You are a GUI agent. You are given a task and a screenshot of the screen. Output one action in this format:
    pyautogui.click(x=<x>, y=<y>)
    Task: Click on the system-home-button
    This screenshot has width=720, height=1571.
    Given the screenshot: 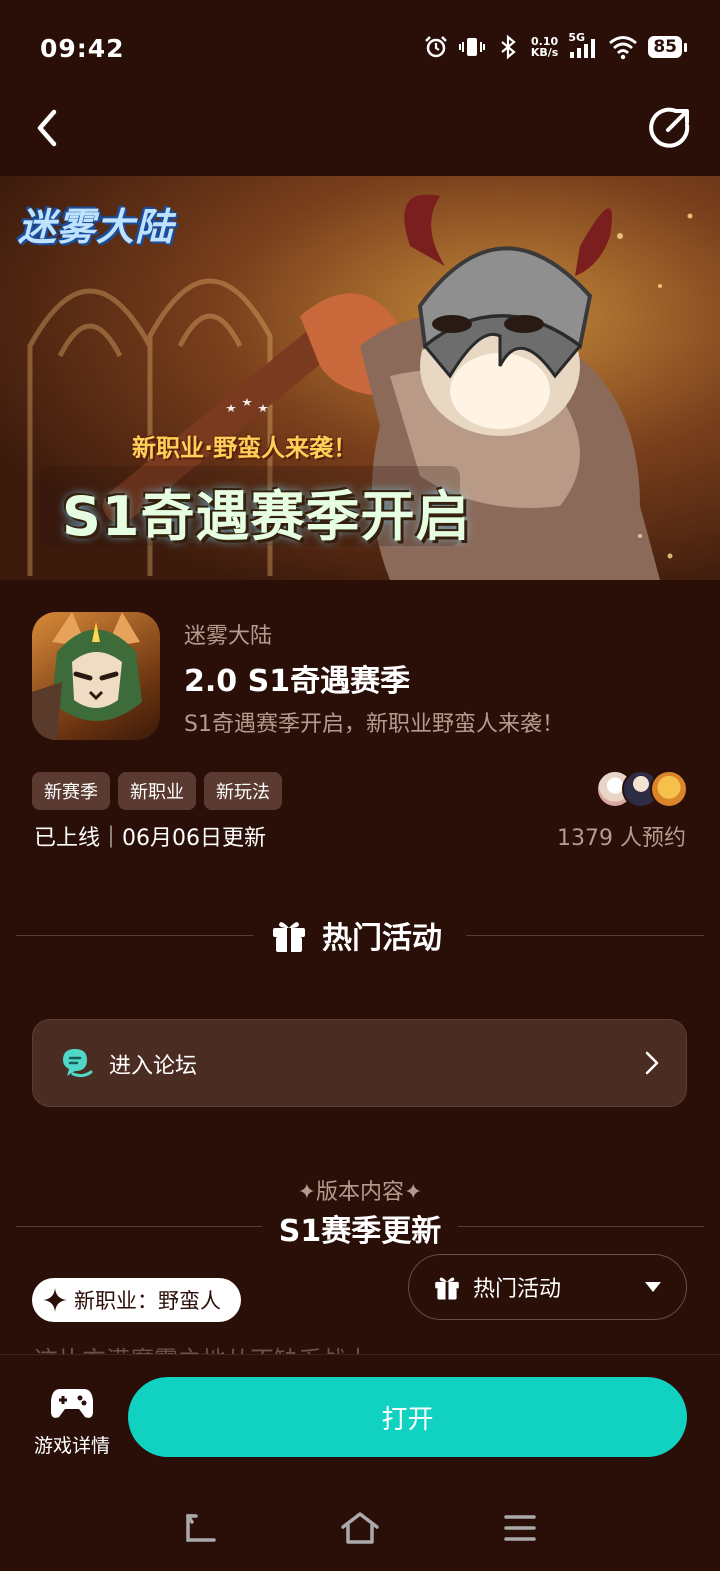 What is the action you would take?
    pyautogui.click(x=360, y=1528)
    